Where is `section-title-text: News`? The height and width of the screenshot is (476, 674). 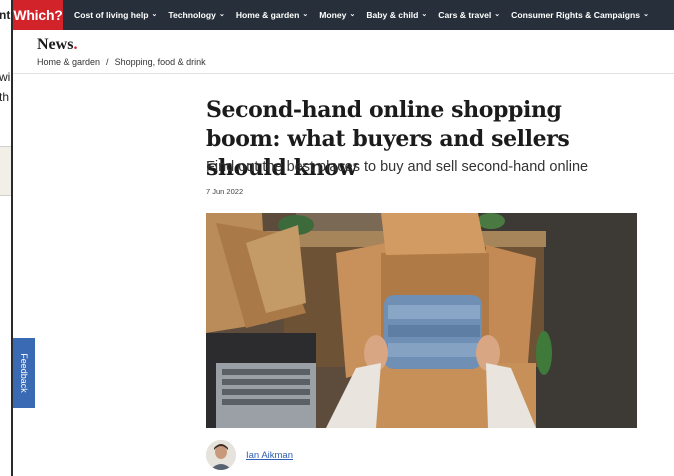 section-title-text: News is located at coordinates (55, 44).